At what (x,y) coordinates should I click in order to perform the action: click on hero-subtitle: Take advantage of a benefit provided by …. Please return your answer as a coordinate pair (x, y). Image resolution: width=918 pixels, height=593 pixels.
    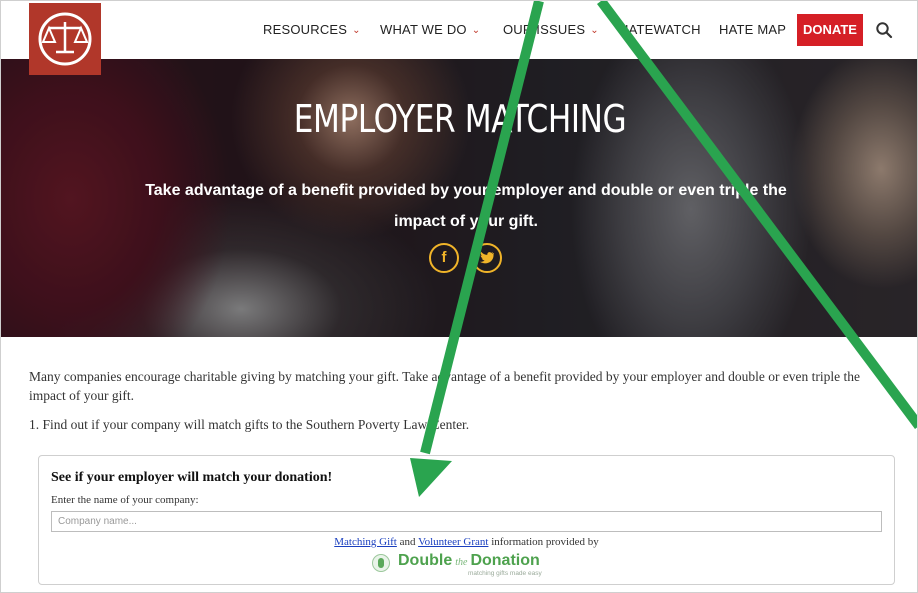
    Looking at the image, I should click on (466, 206).